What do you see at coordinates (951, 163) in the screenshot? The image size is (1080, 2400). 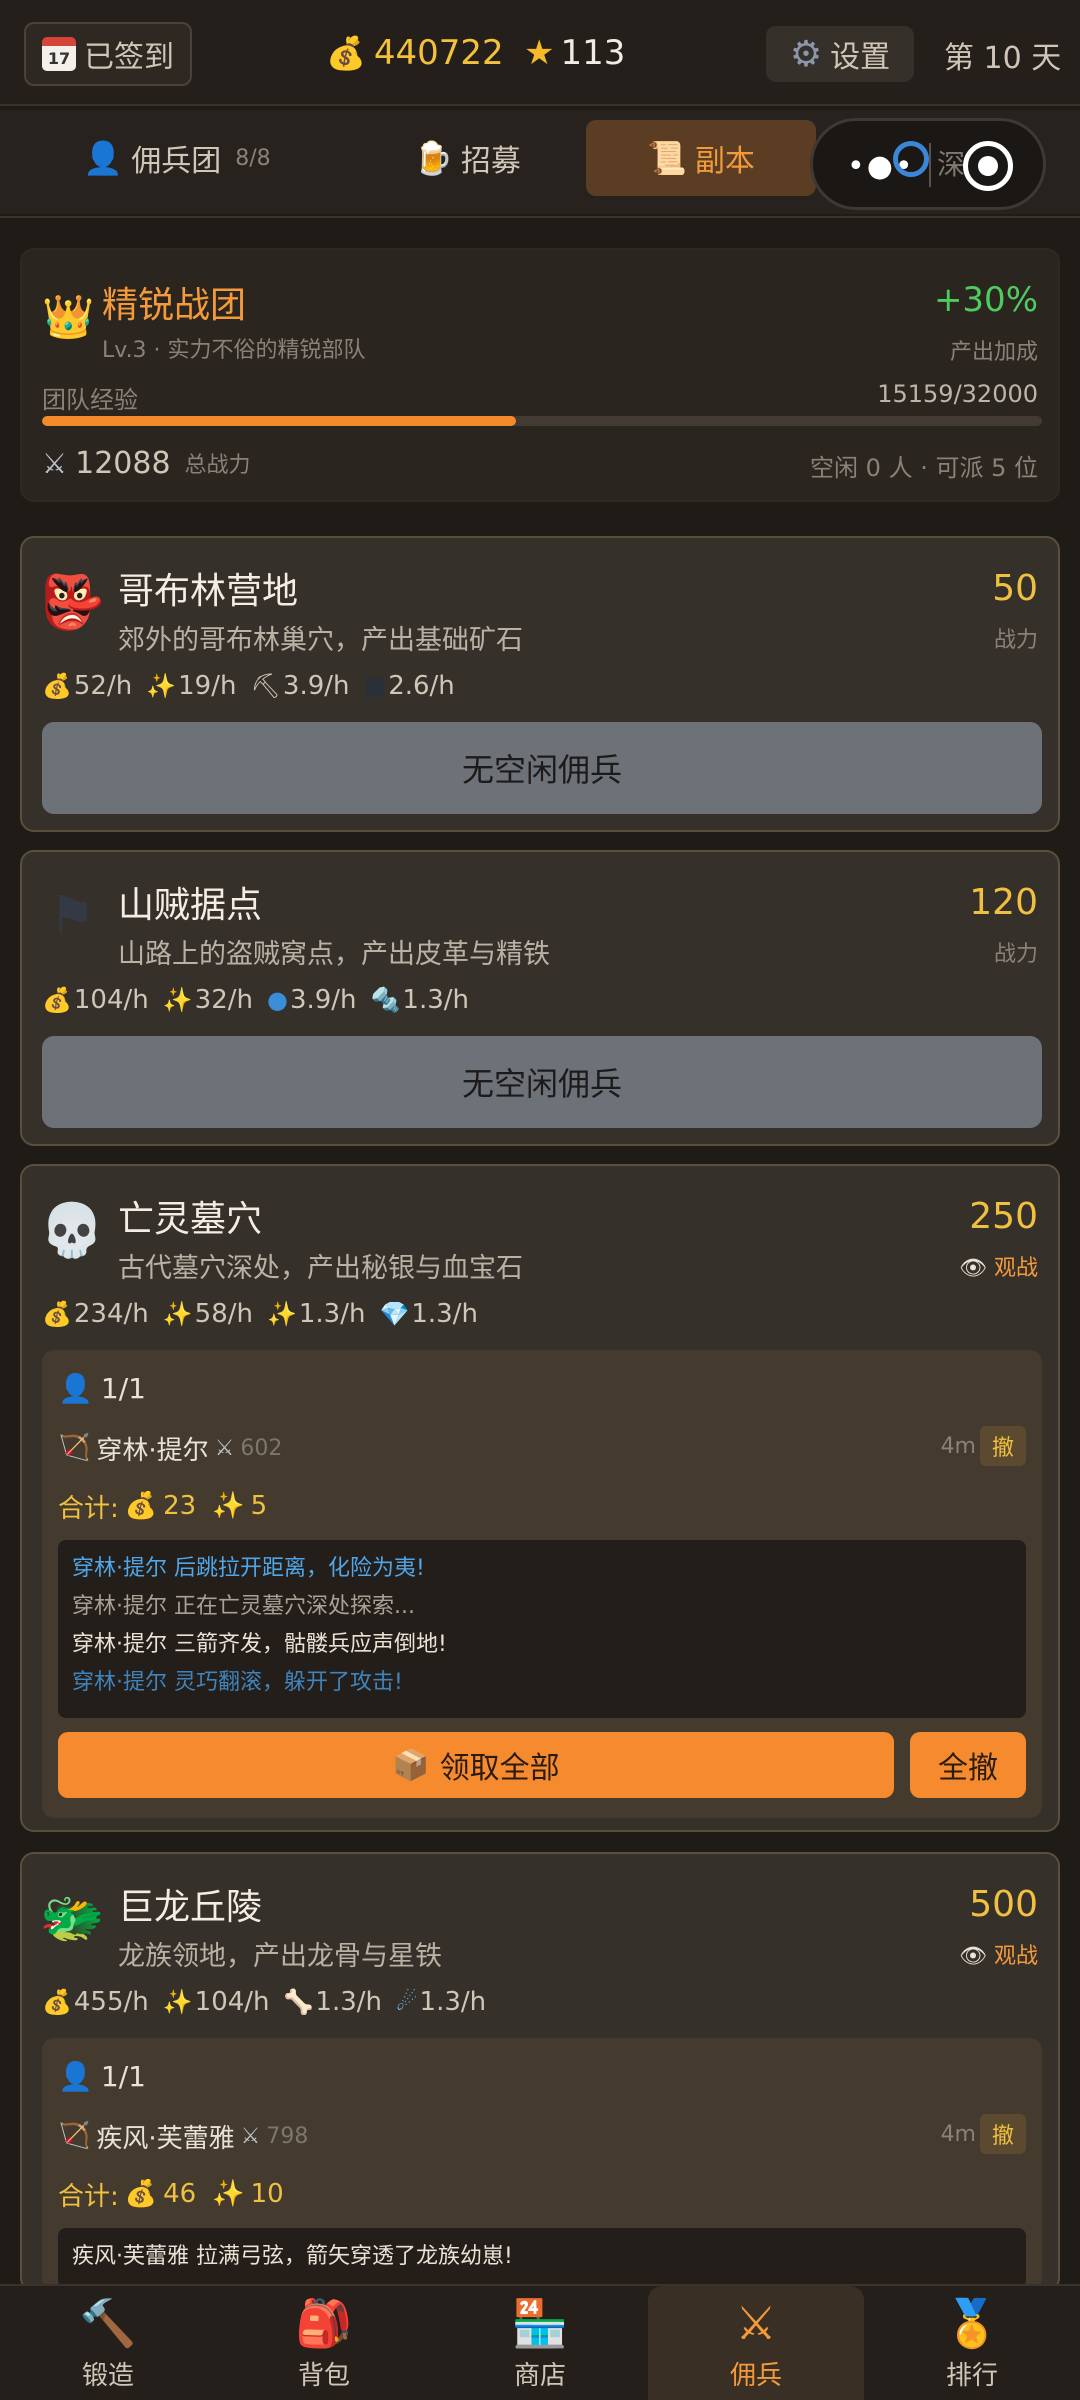 I see `tab-abyss-label: 深` at bounding box center [951, 163].